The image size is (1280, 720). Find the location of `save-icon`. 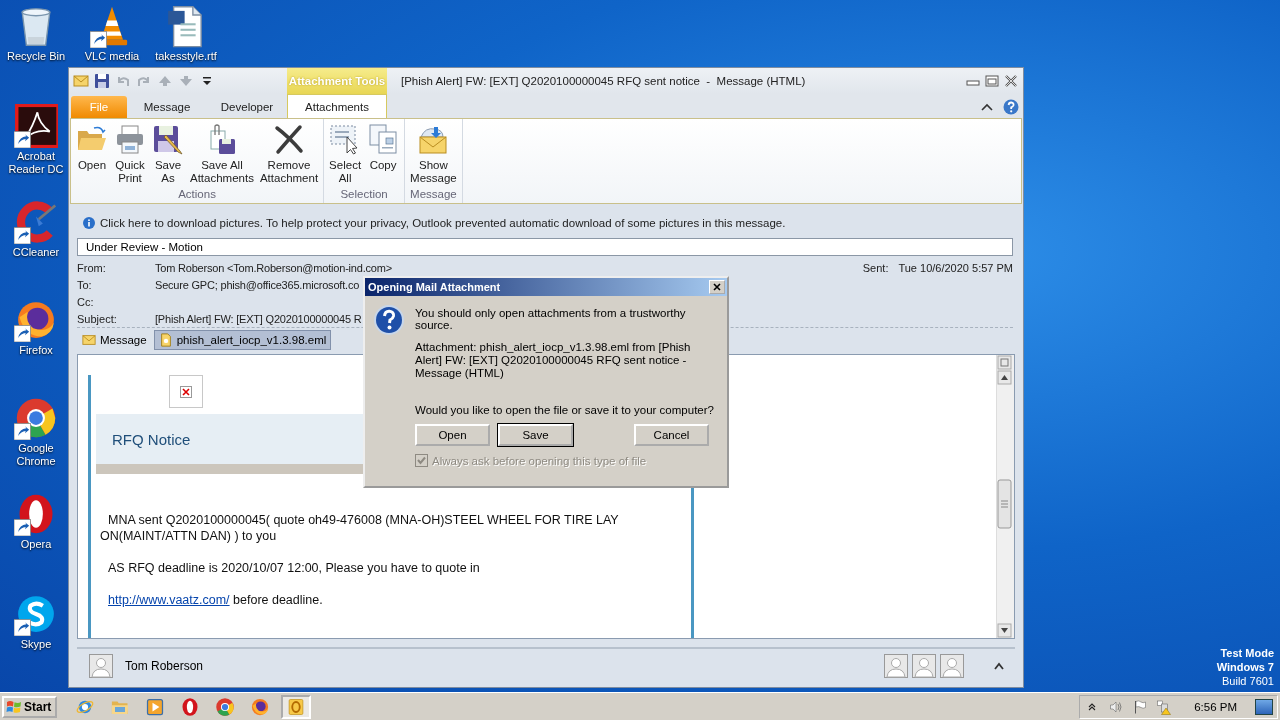

save-icon is located at coordinates (102, 81).